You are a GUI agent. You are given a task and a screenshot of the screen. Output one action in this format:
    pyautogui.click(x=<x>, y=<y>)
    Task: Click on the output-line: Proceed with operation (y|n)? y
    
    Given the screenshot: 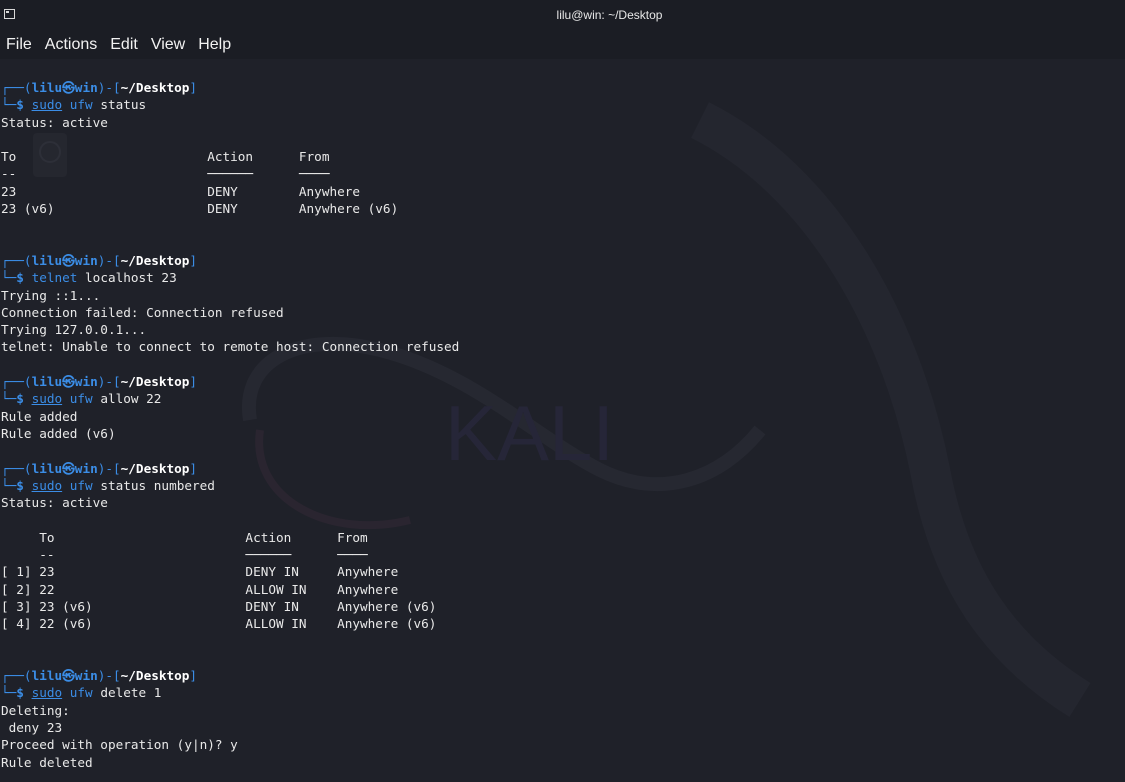 What is the action you would take?
    pyautogui.click(x=119, y=745)
    